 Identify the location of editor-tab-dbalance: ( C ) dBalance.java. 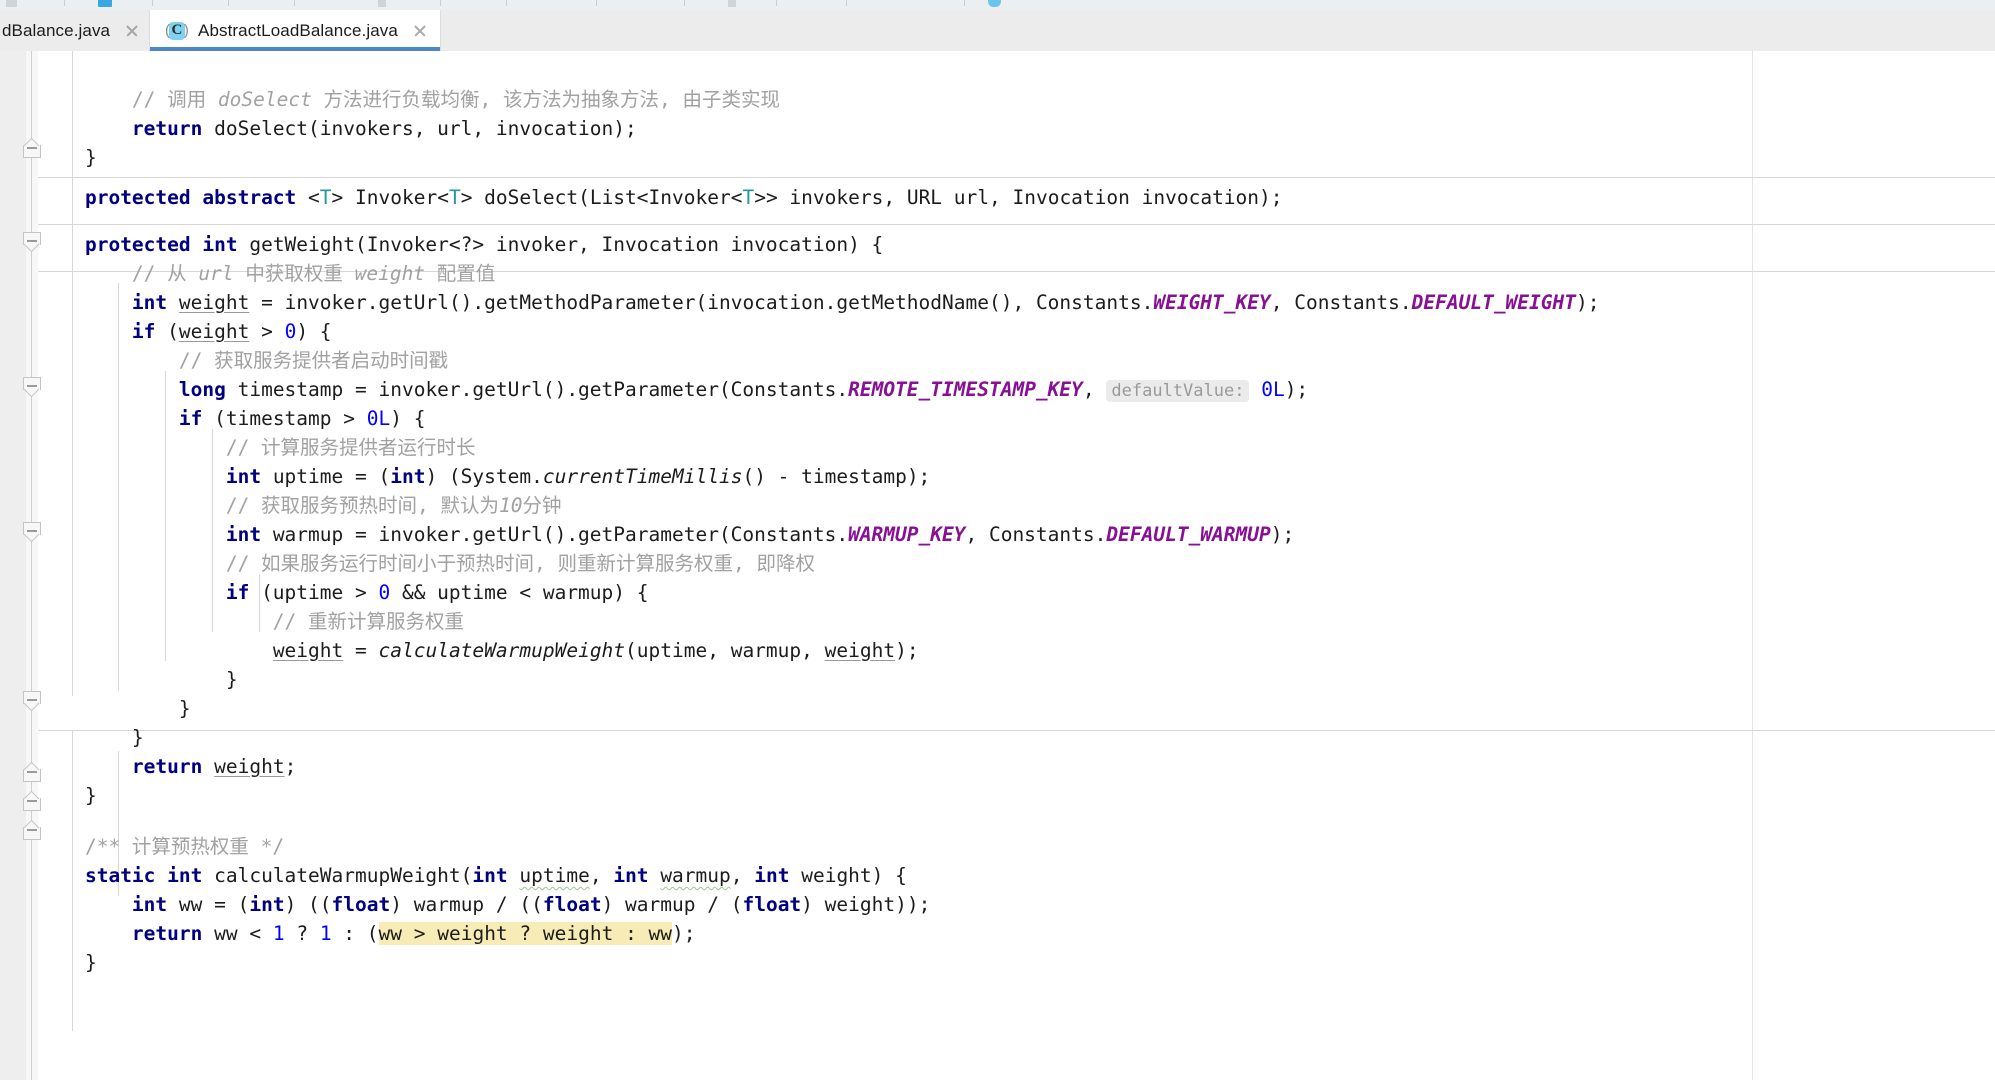
(76, 30).